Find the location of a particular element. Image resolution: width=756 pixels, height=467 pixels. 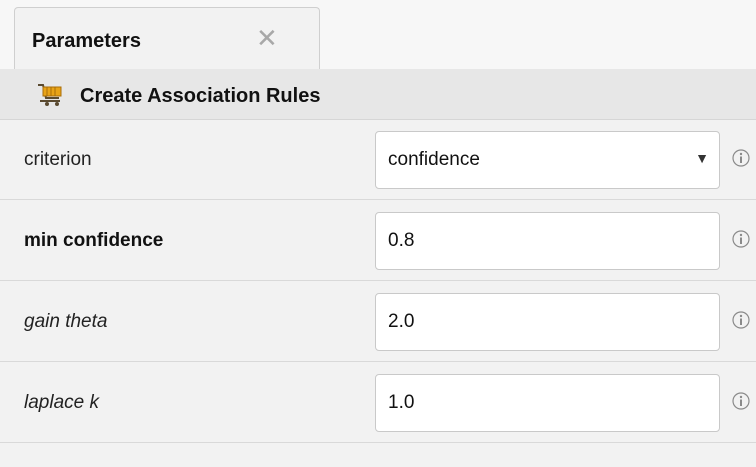

close-icon: ✕ is located at coordinates (267, 38).